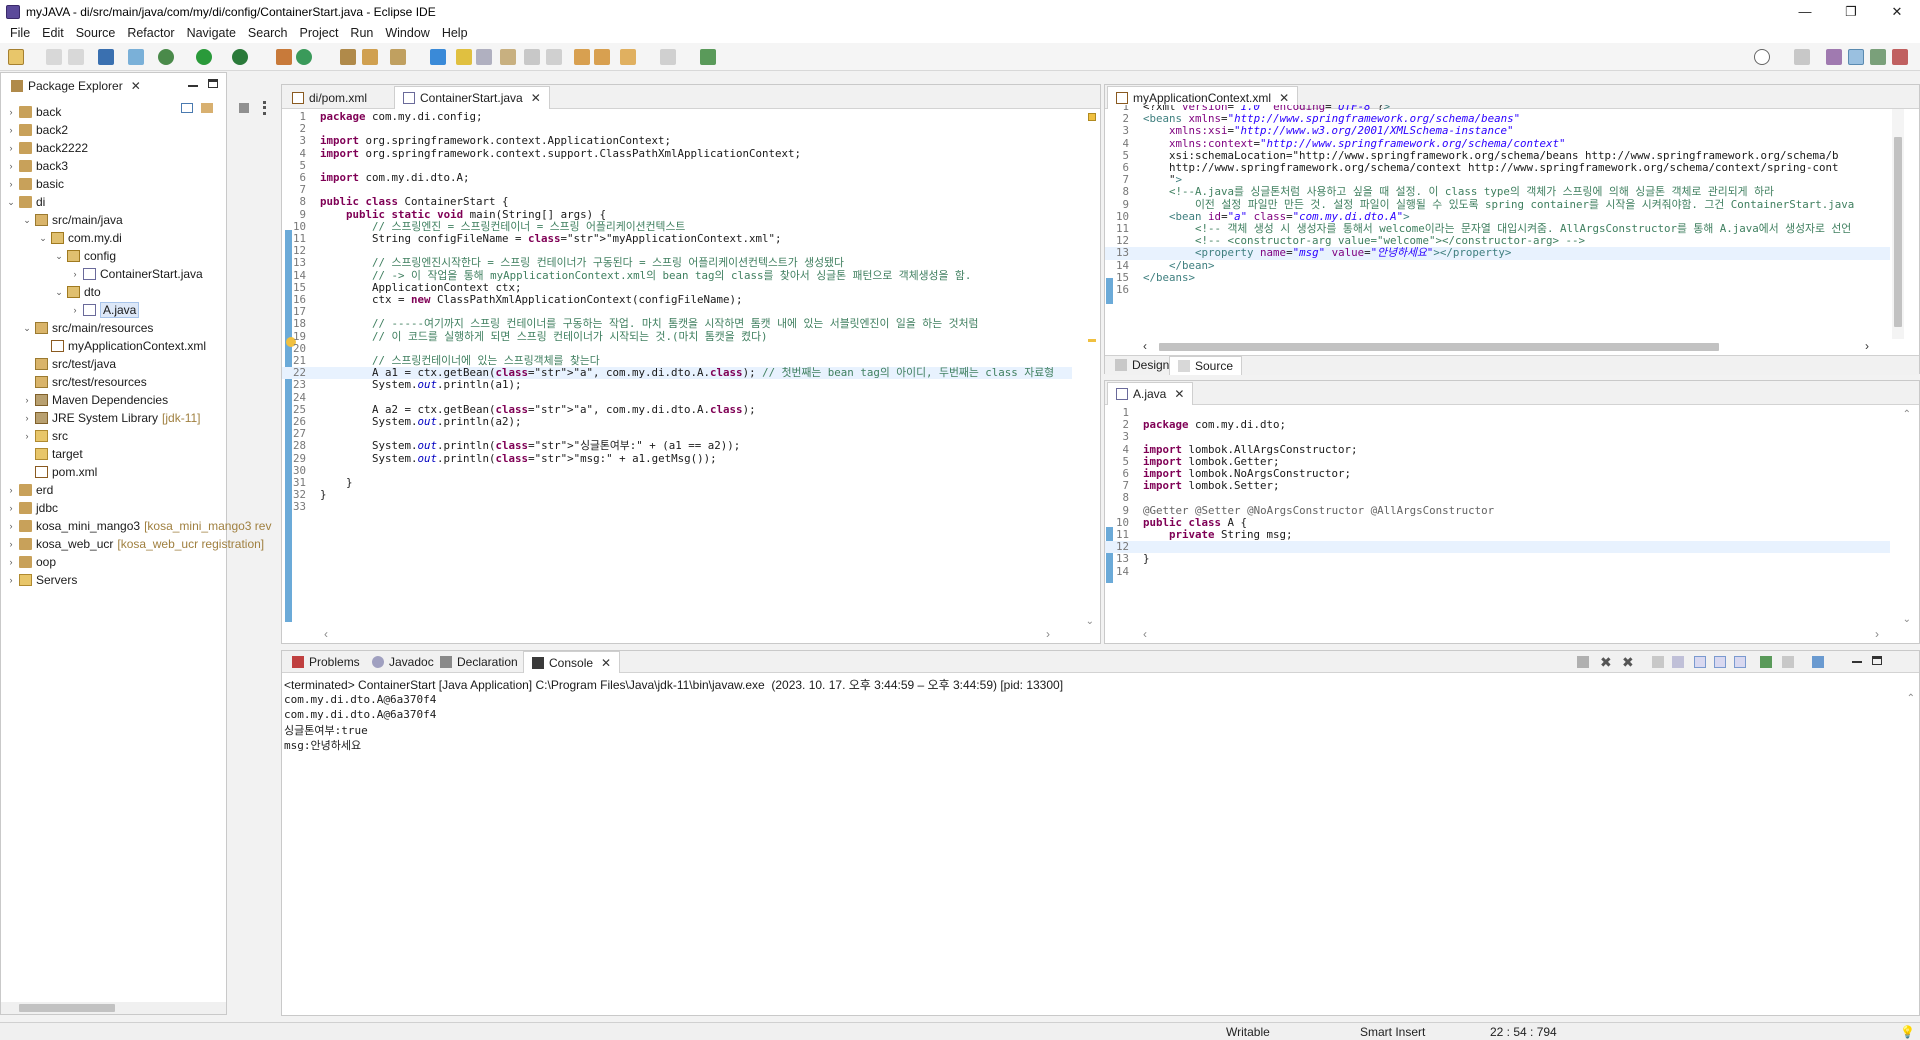 The image size is (1920, 1040). I want to click on menu-project: Project, so click(319, 33).